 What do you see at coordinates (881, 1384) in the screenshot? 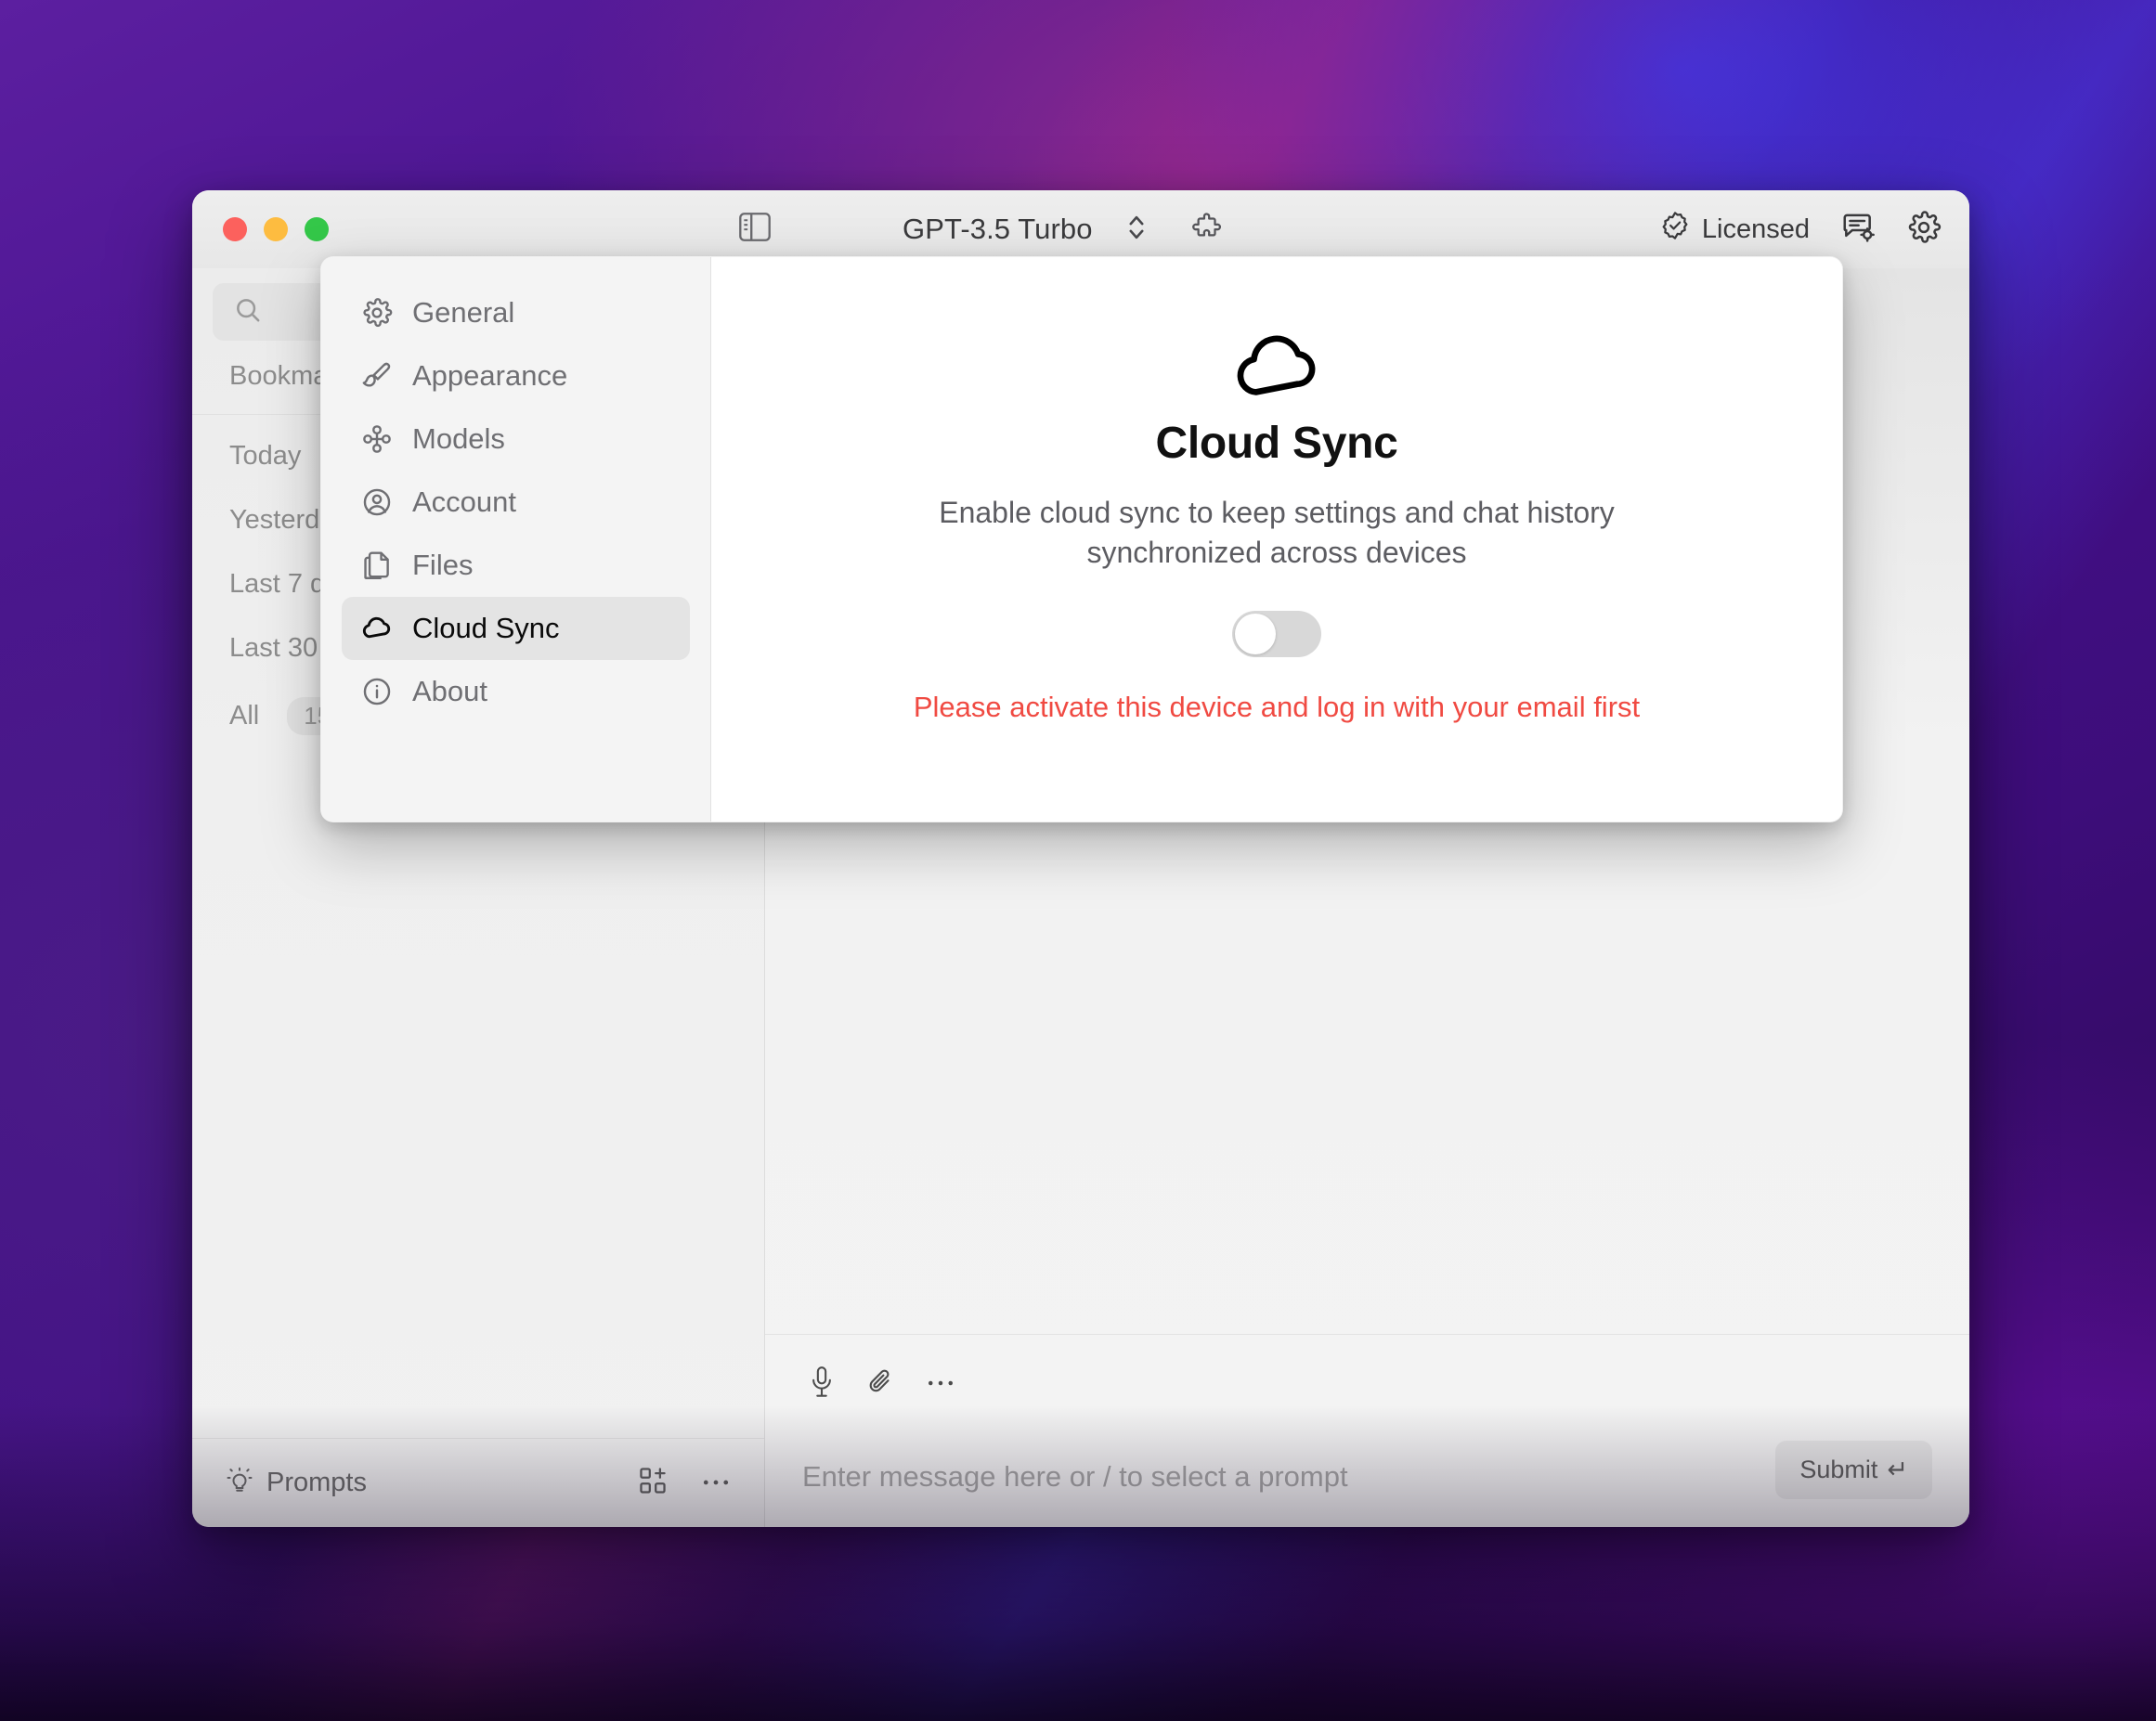
I see `paperclip-icon` at bounding box center [881, 1384].